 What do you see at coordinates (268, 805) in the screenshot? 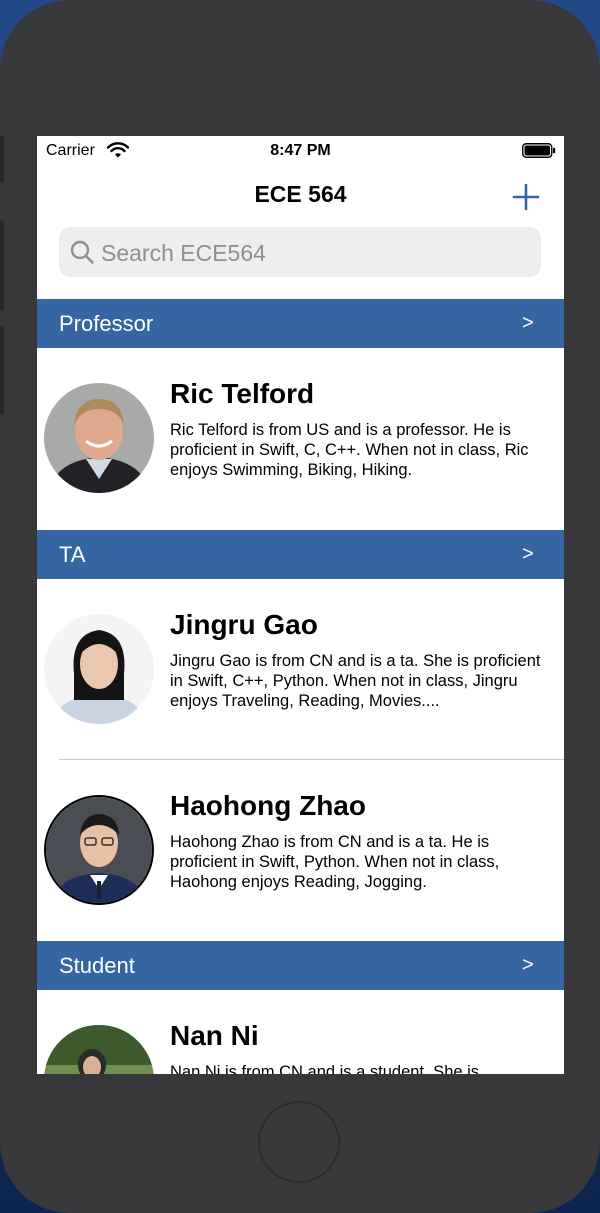
I see `person-name: Haohong Zhao` at bounding box center [268, 805].